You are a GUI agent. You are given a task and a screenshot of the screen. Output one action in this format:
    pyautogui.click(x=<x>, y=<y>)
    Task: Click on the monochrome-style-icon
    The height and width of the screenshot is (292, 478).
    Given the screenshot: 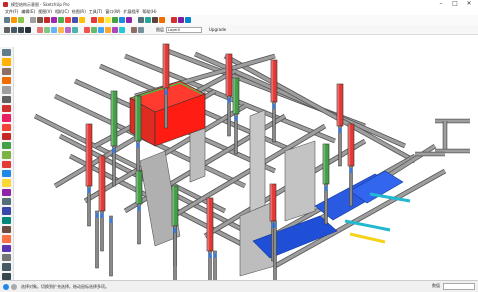 What is the action you would take?
    pyautogui.click(x=122, y=29)
    